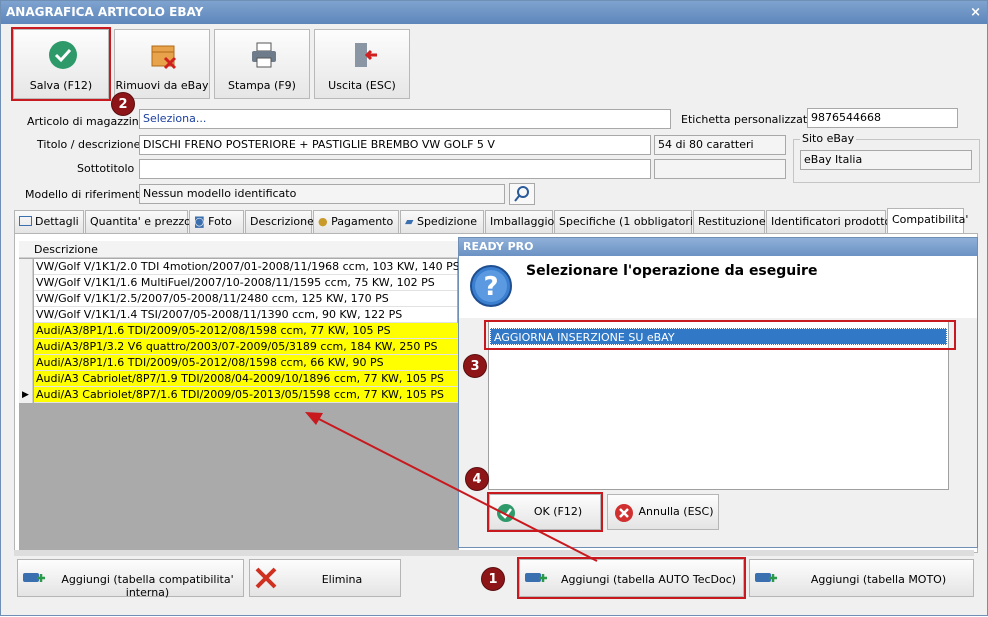 The width and height of the screenshot is (988, 617). Describe the element at coordinates (451, 487) in the screenshot. I see `annotation-arrow` at that location.